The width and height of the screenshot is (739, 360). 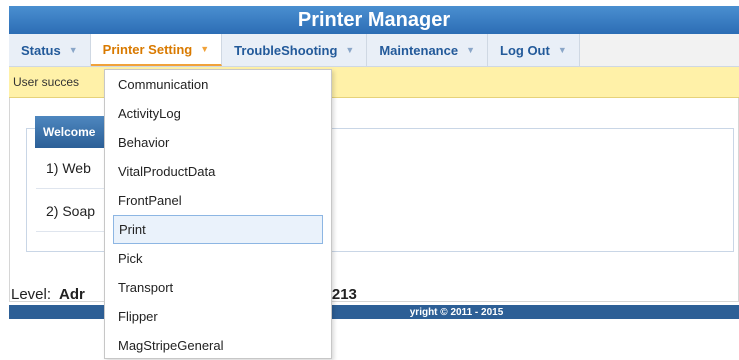 I want to click on menu-item-communication: Communication, so click(x=218, y=84).